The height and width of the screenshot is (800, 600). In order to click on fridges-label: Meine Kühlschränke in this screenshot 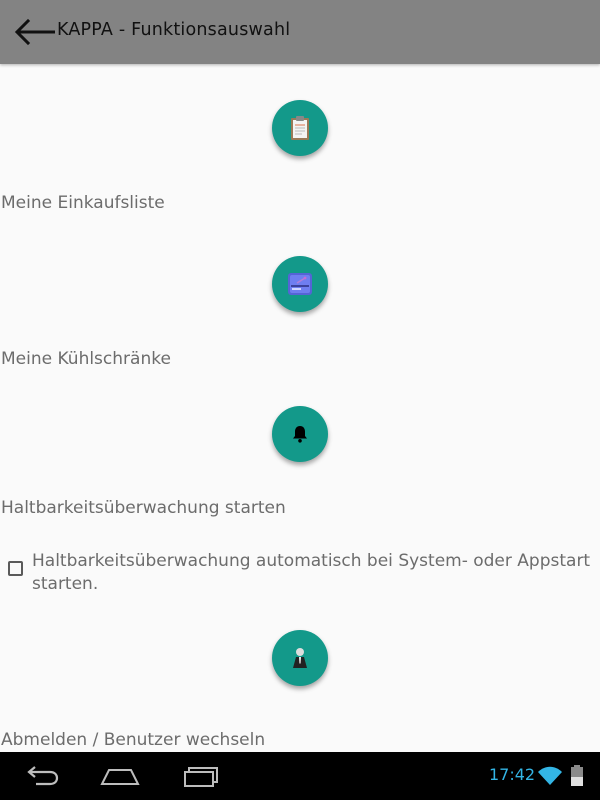, I will do `click(86, 359)`.